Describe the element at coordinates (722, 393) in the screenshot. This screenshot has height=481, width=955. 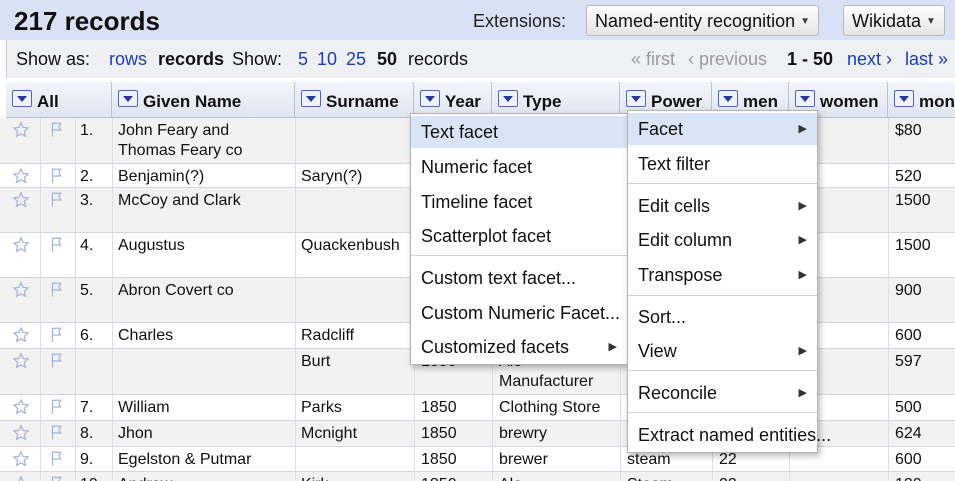
I see `menu-item-reconcile: Reconcile ▶` at that location.